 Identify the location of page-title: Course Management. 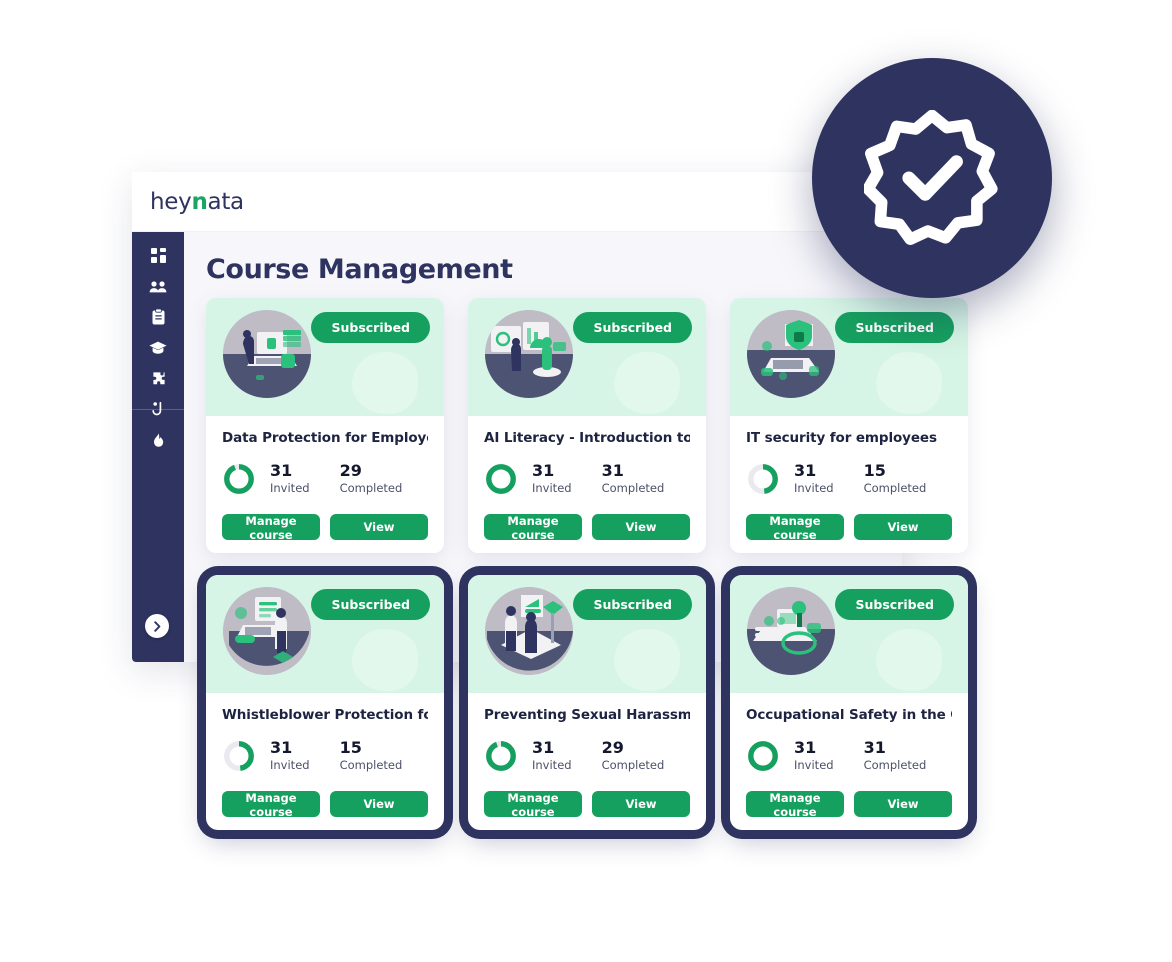
(359, 269).